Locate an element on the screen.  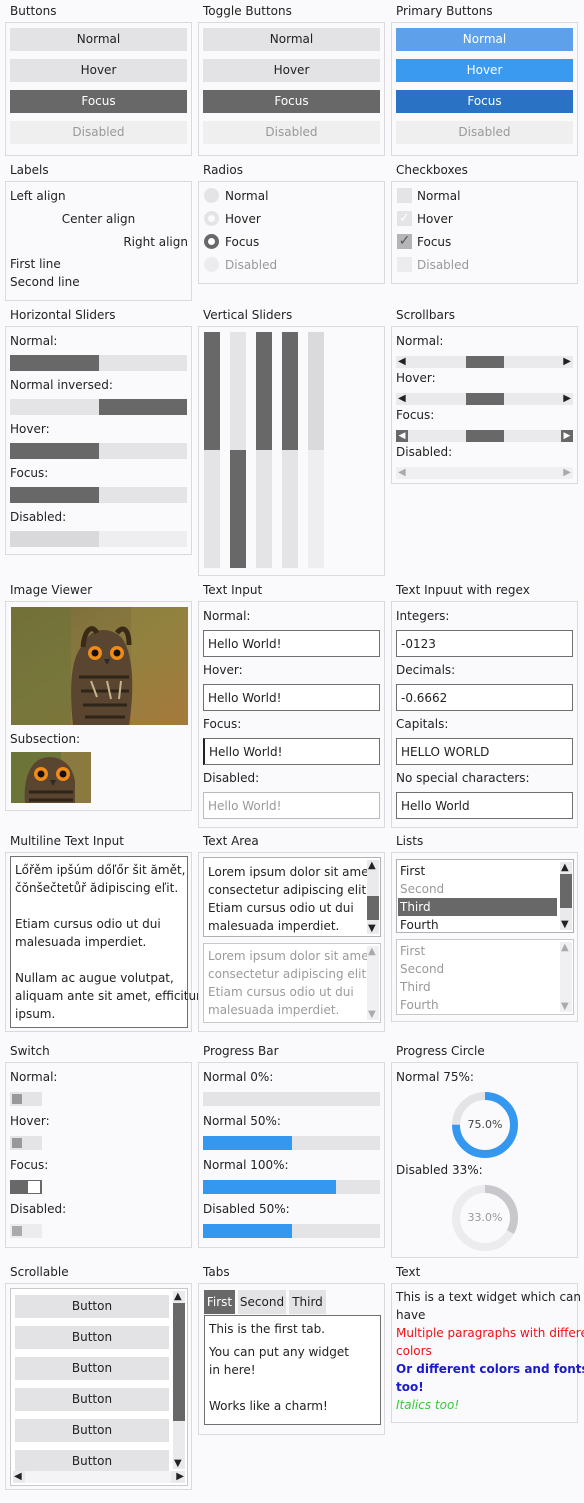
hscrollbar-hover: ◀ ▶ is located at coordinates (484, 399).